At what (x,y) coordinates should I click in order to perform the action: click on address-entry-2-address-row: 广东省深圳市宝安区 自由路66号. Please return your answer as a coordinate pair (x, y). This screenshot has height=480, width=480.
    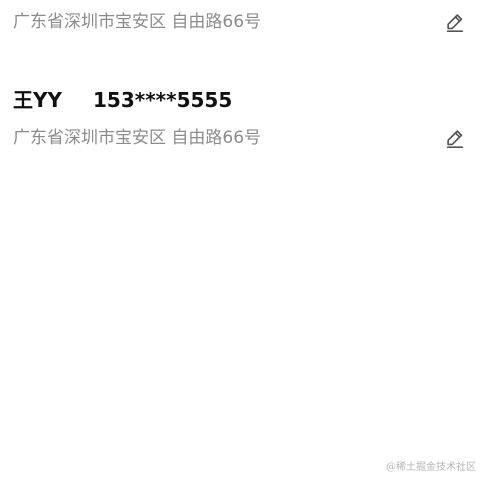
    Looking at the image, I should click on (240, 138).